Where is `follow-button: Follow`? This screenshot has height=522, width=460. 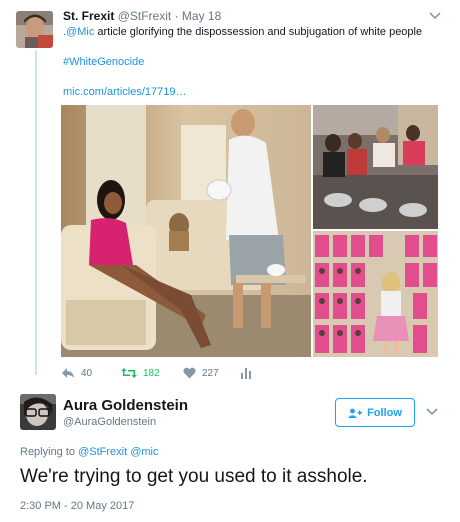
follow-button: Follow is located at coordinates (375, 412).